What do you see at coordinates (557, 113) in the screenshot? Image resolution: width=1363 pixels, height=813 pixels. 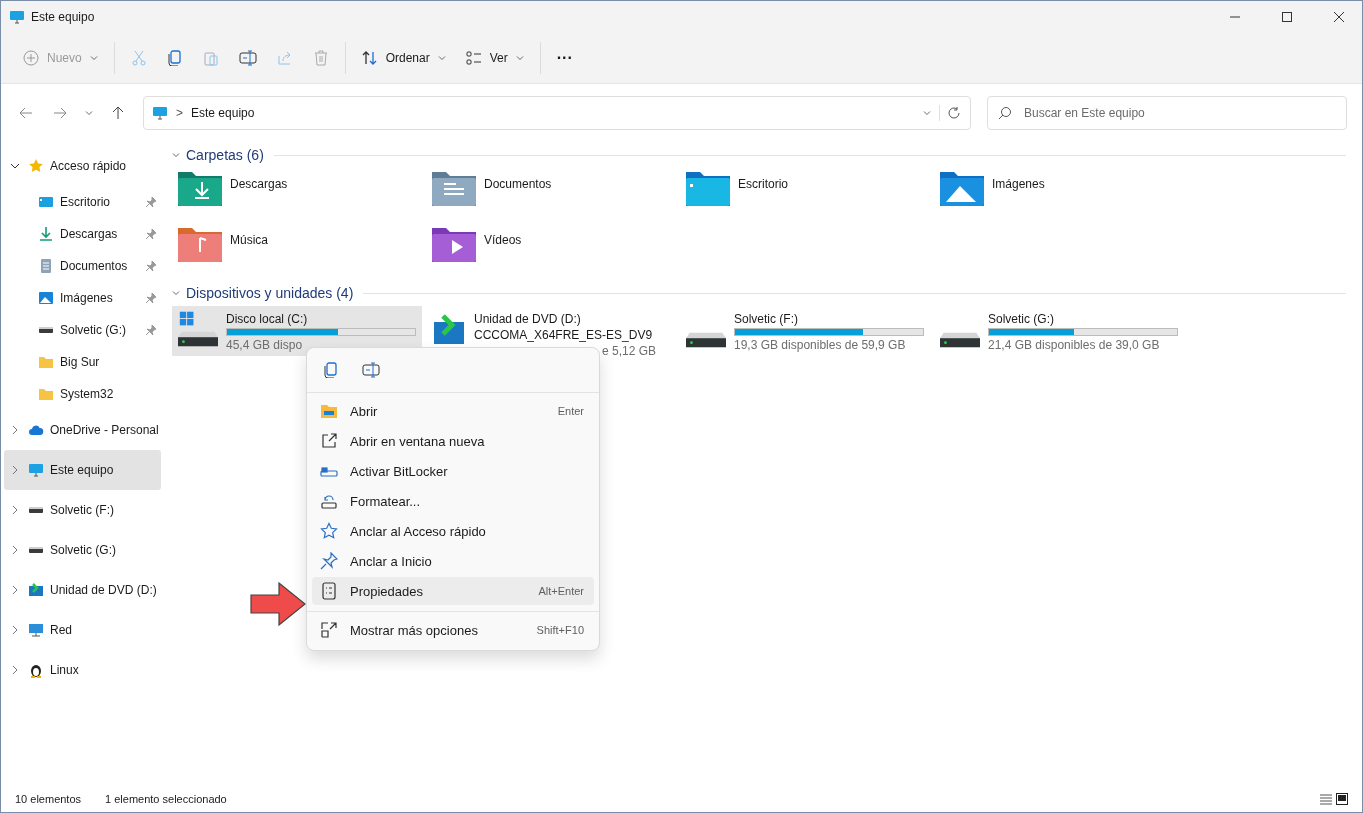 I see `address-bar: > Este equipo` at bounding box center [557, 113].